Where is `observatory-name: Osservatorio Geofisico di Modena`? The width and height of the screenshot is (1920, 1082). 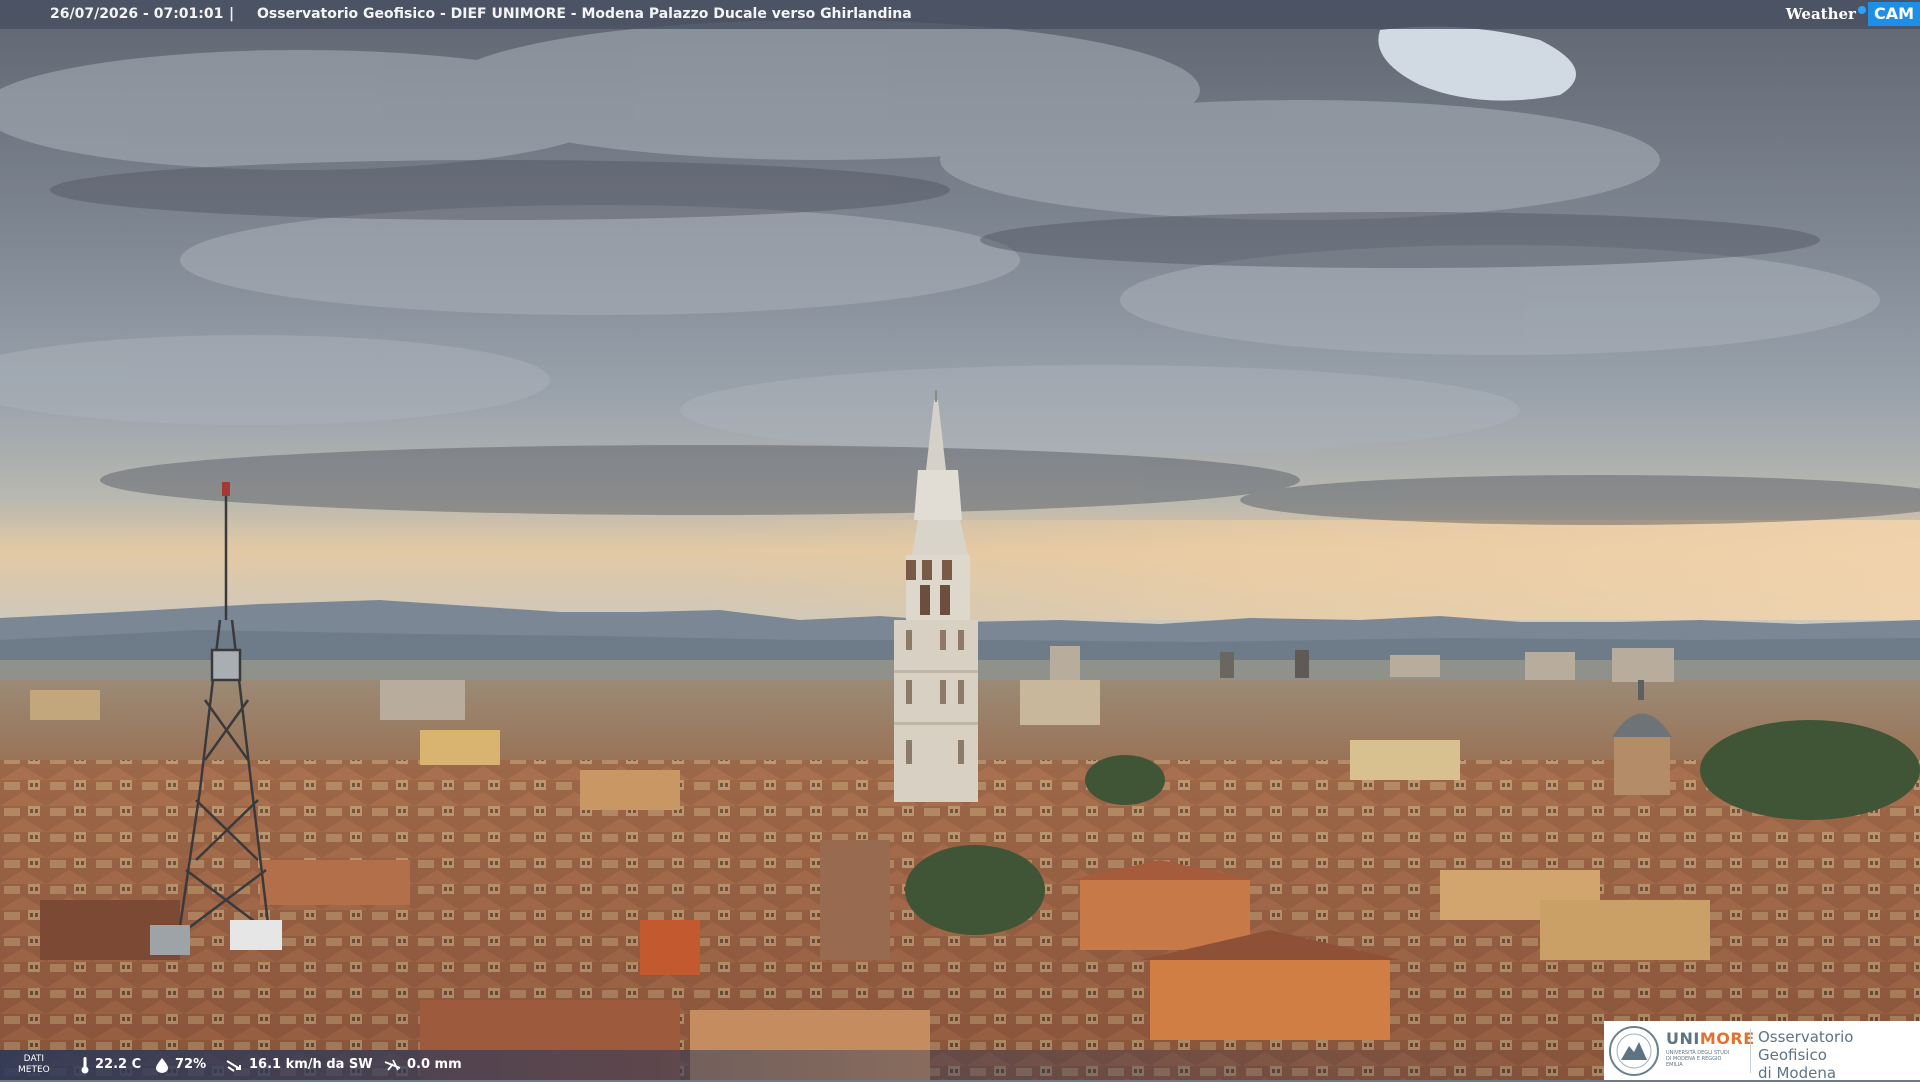
observatory-name: Osservatorio Geofisico di Modena is located at coordinates (1839, 1055).